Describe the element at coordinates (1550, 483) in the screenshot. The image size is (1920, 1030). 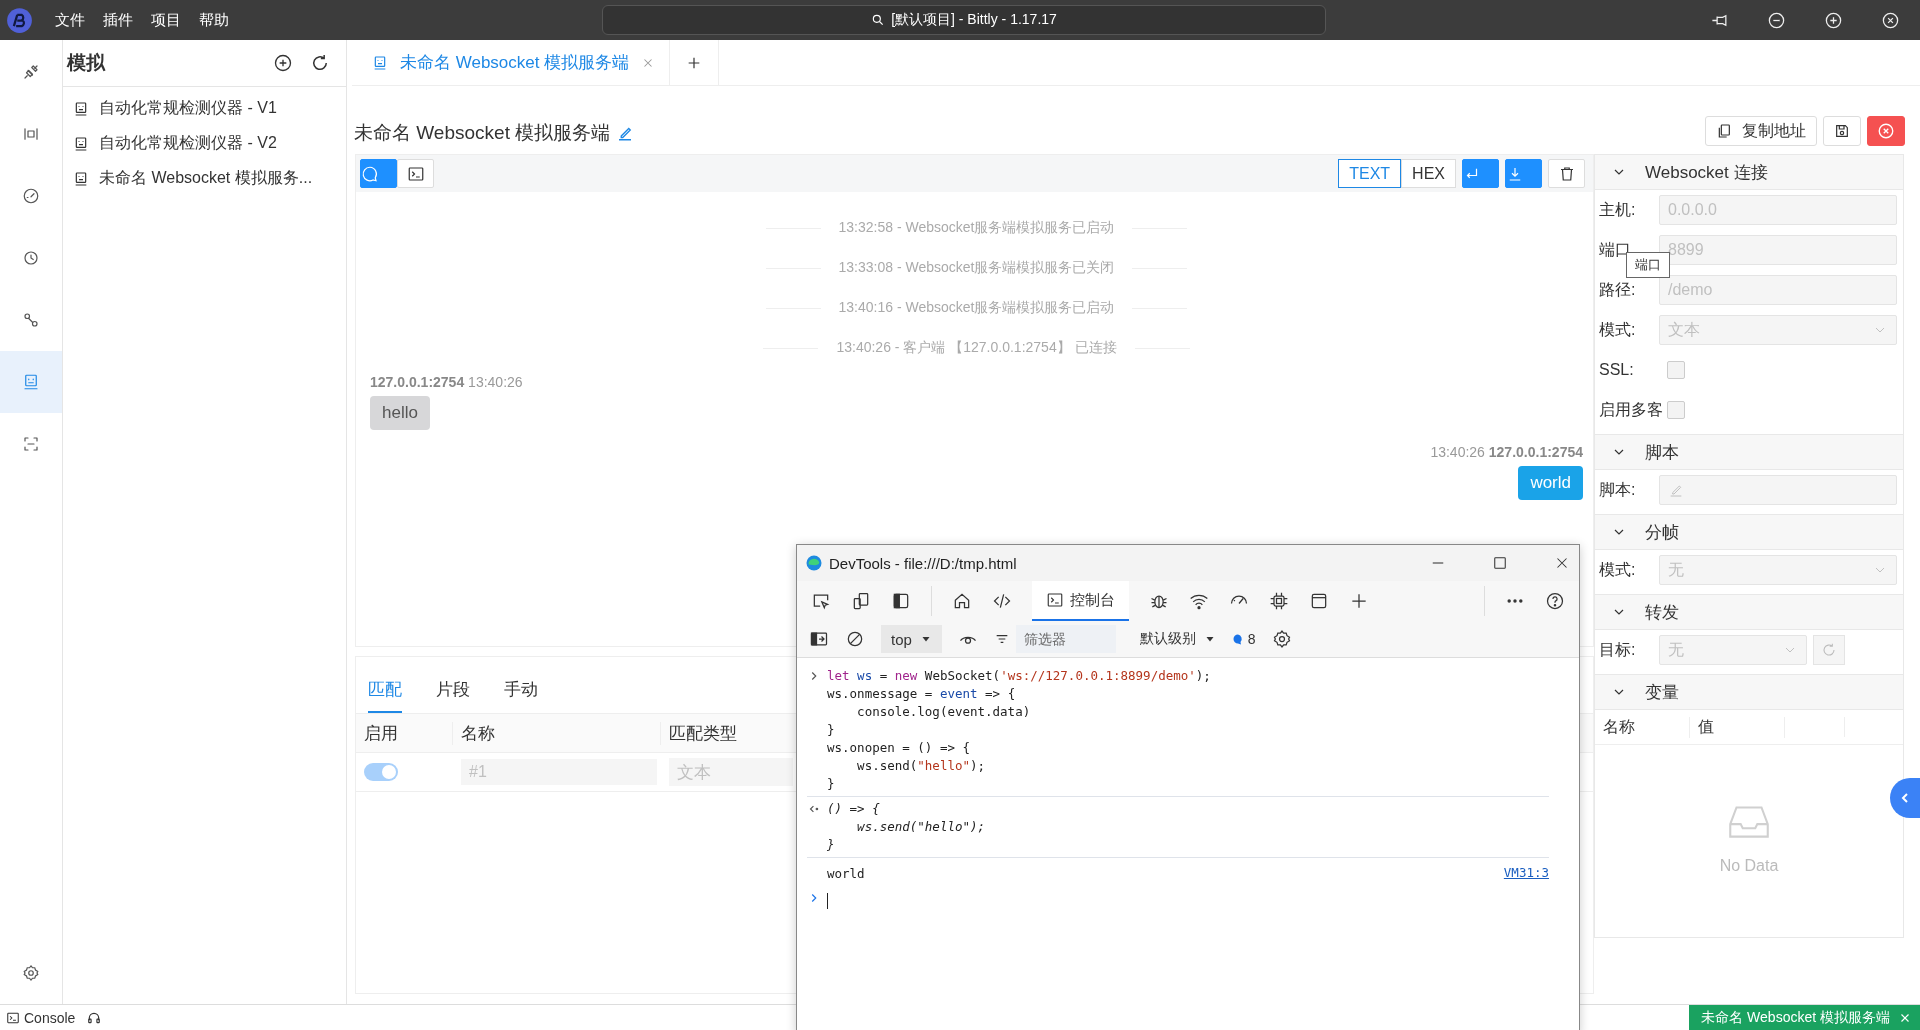
I see `message-bubble: world` at that location.